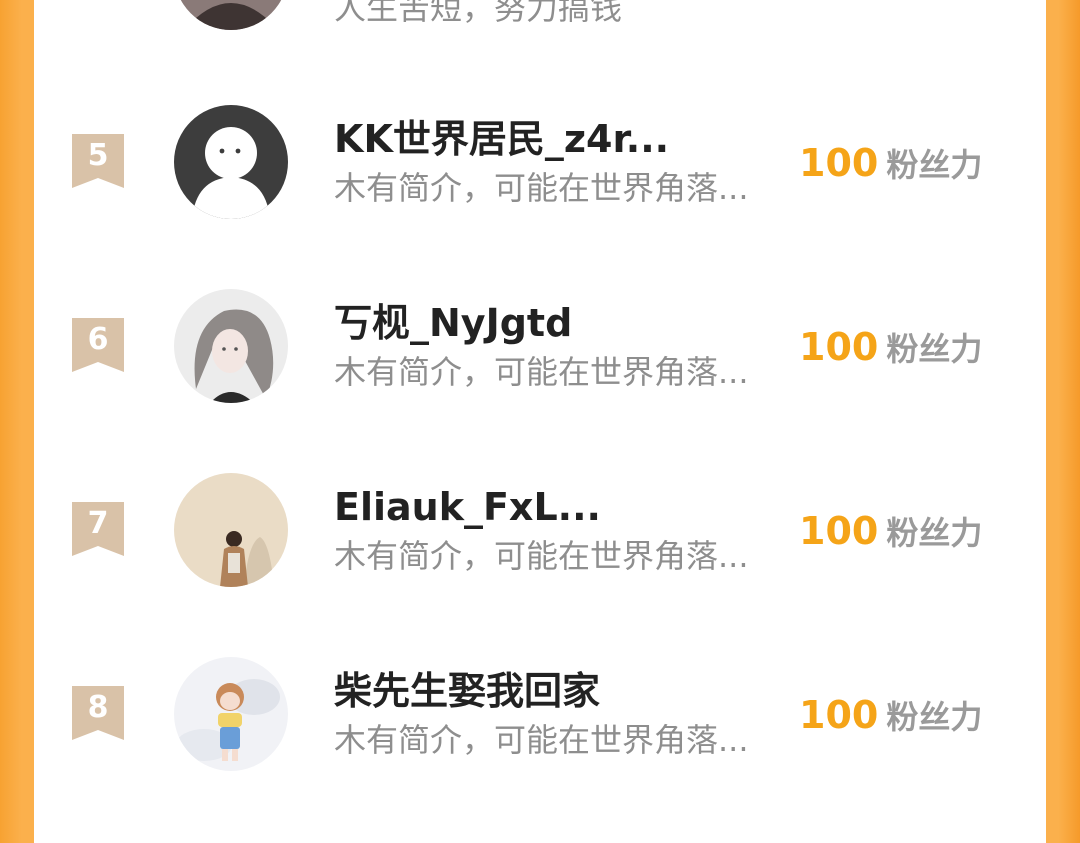  What do you see at coordinates (98, 707) in the screenshot?
I see `rank-number: 8` at bounding box center [98, 707].